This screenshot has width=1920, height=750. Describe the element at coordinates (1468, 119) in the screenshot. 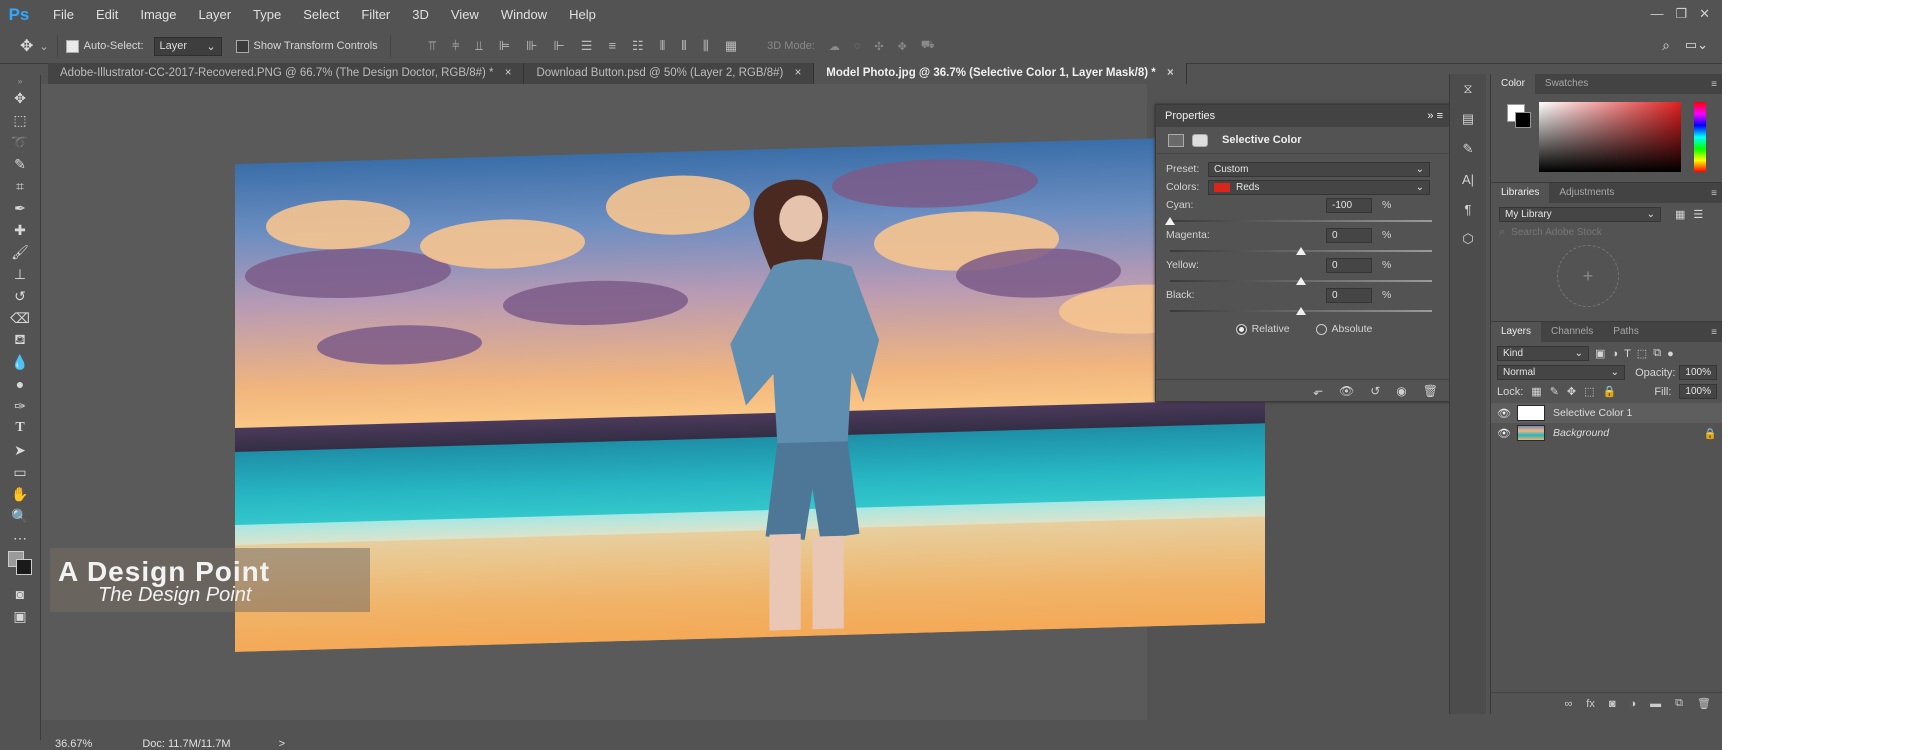

I see `properties-icon: ▤` at that location.